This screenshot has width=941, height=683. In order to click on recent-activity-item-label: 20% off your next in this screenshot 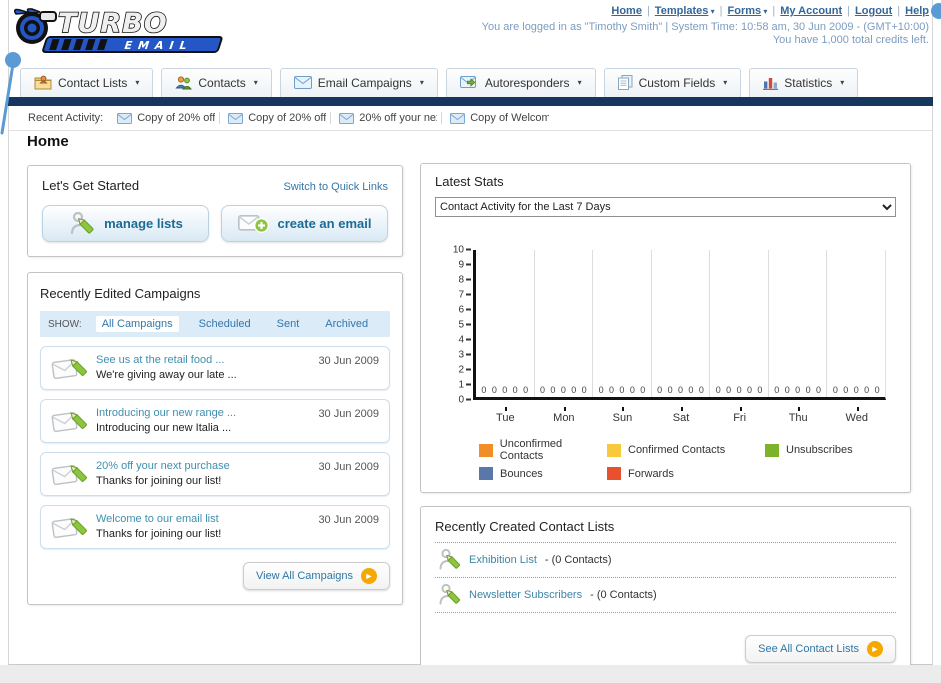, I will do `click(398, 118)`.